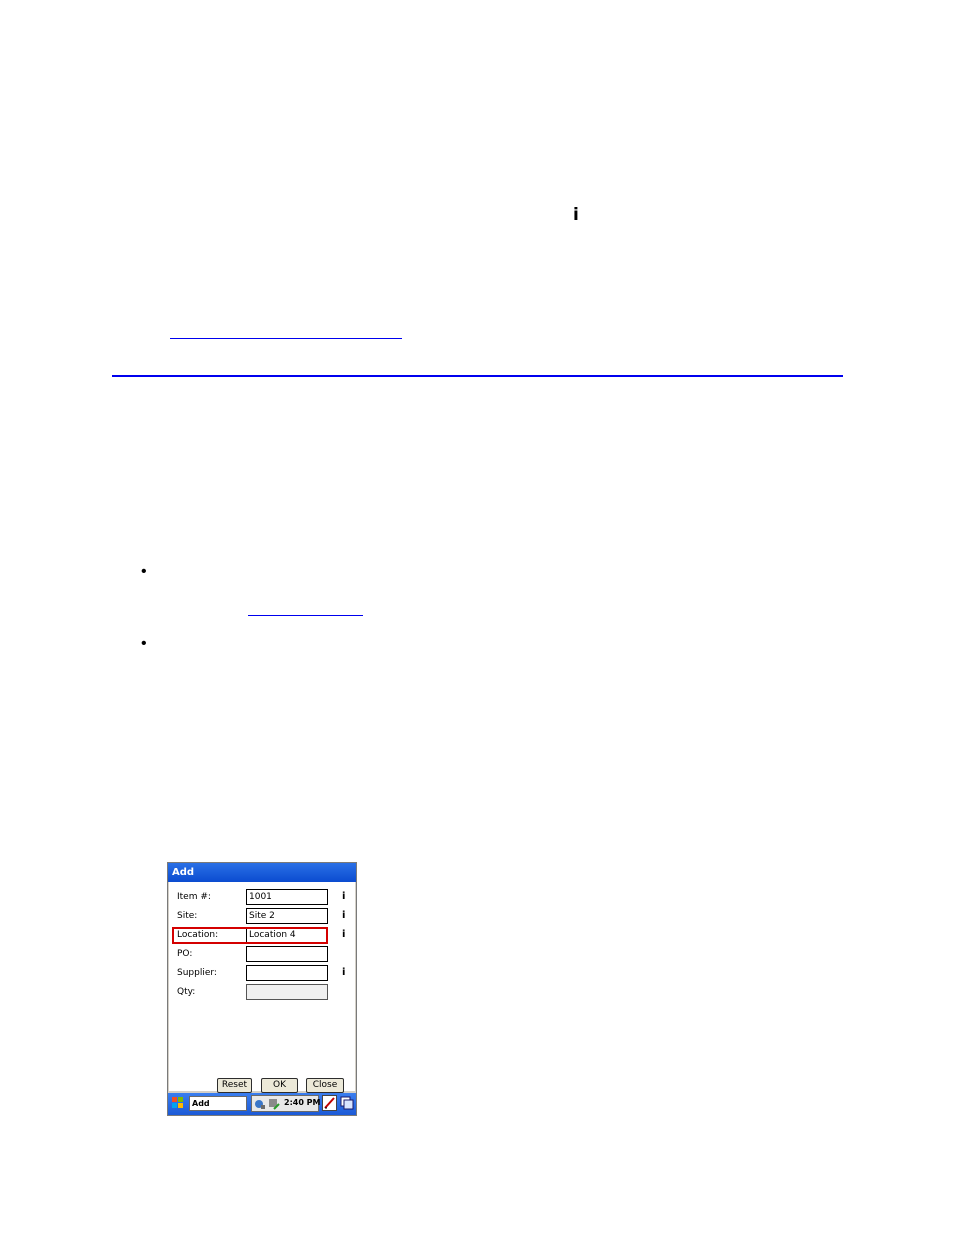 The height and width of the screenshot is (1235, 954). I want to click on network-connection-icon, so click(260, 1104).